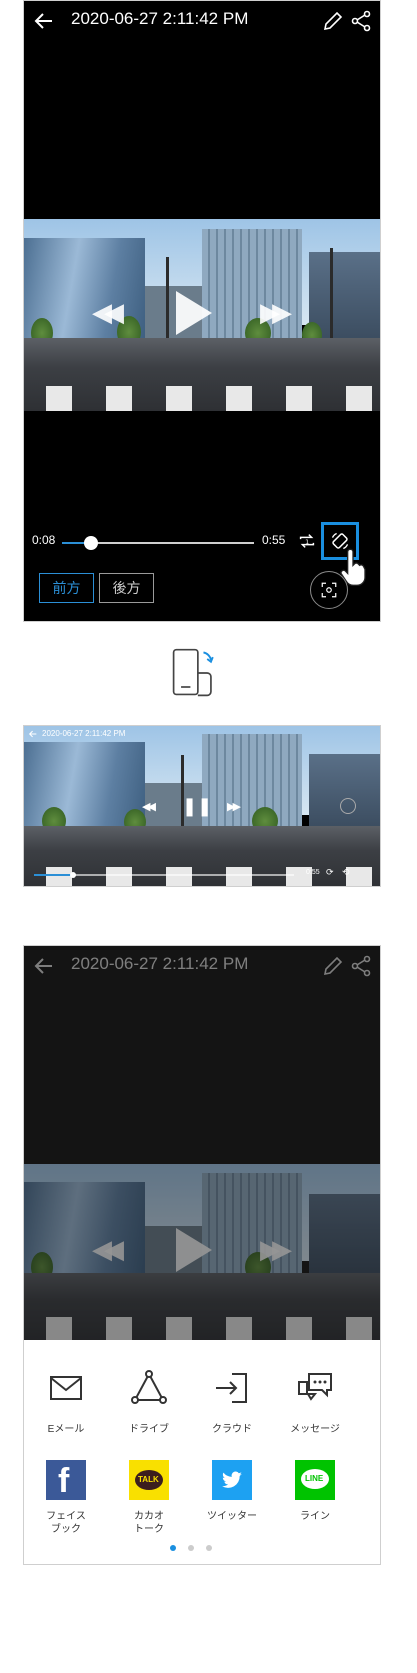 Image resolution: width=417 pixels, height=1673 pixels. What do you see at coordinates (149, 1429) in the screenshot?
I see `share-drive-label: ドライブ` at bounding box center [149, 1429].